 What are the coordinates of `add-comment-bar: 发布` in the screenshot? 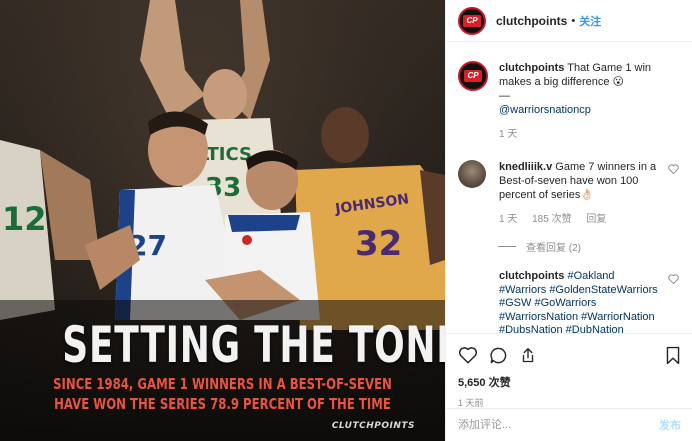 It's located at (569, 424).